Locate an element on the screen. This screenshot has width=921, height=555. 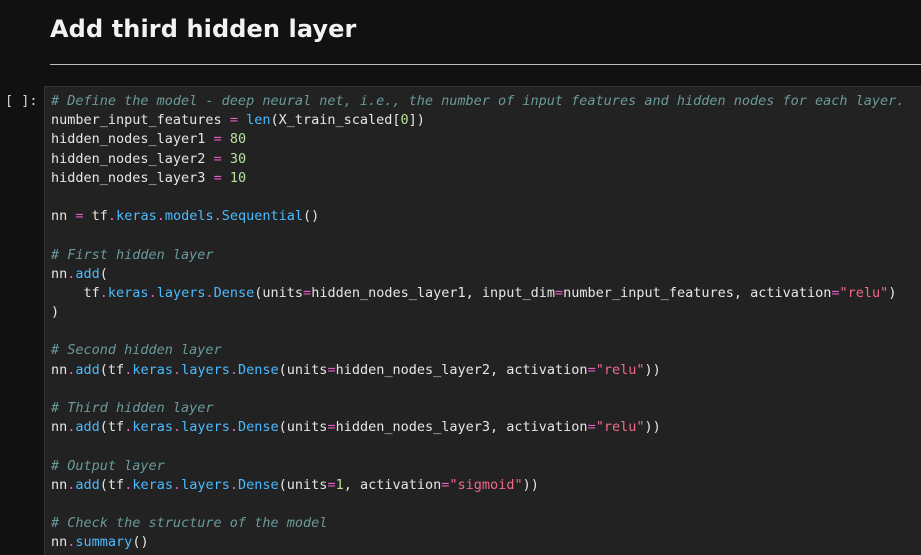
code-line: nn.add( is located at coordinates (477, 274).